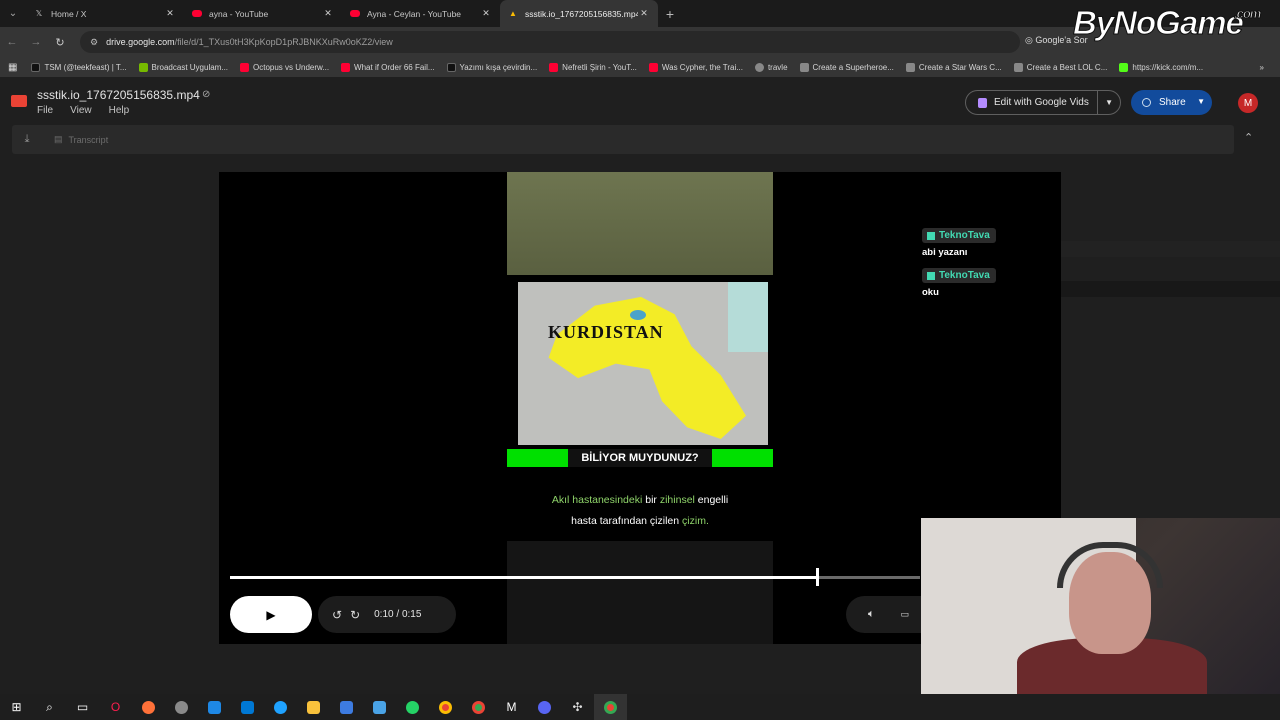  What do you see at coordinates (58, 139) in the screenshot?
I see `transcript-icon: ▤` at bounding box center [58, 139].